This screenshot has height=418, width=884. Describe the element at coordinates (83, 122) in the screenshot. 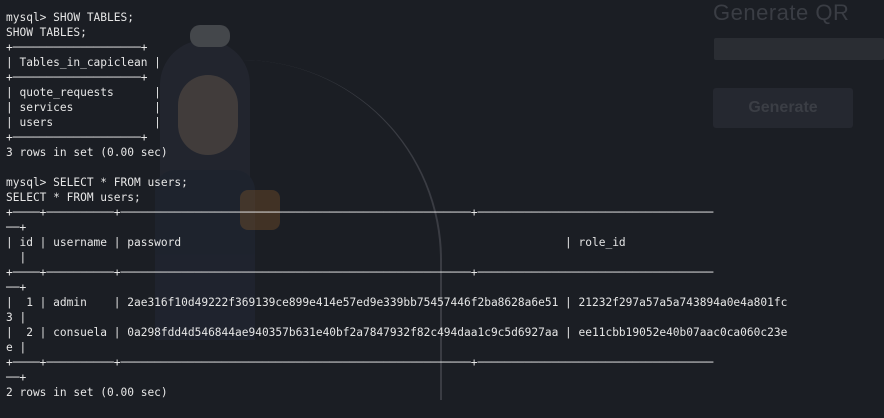

I see `terminal-line: | users |` at that location.